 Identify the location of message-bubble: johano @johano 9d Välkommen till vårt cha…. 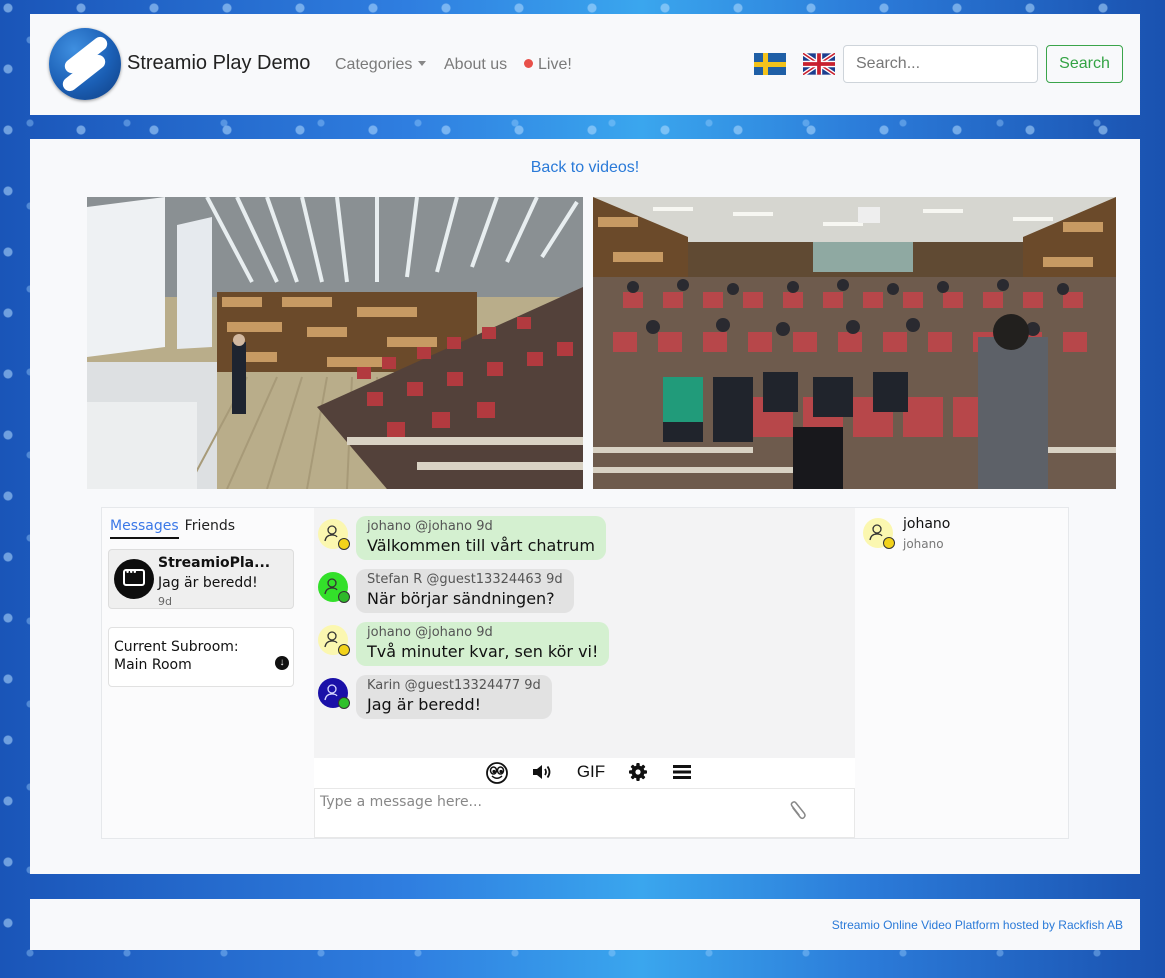
(481, 538).